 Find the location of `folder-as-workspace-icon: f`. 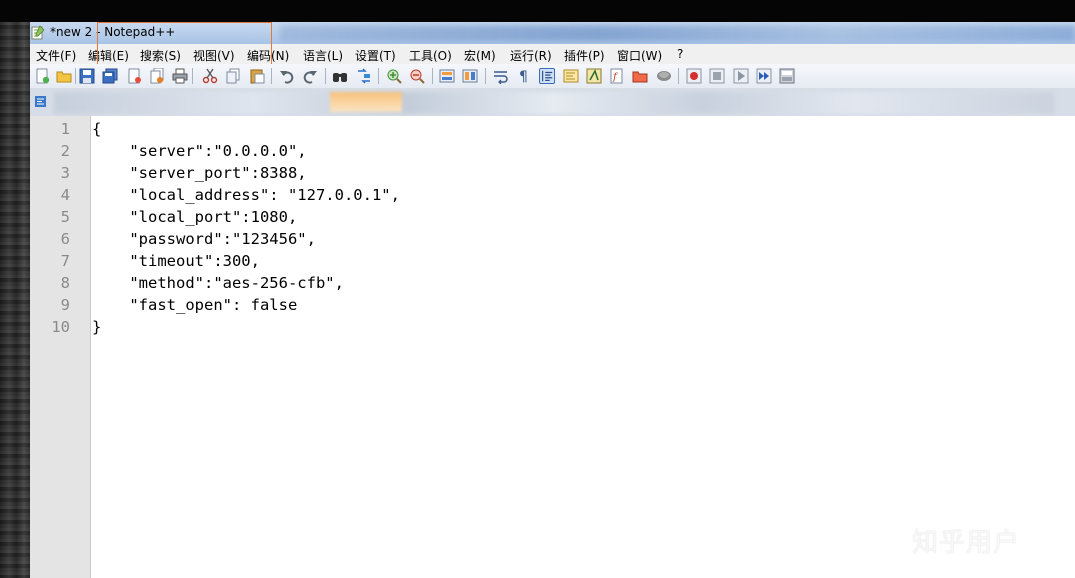

folder-as-workspace-icon: f is located at coordinates (617, 76).